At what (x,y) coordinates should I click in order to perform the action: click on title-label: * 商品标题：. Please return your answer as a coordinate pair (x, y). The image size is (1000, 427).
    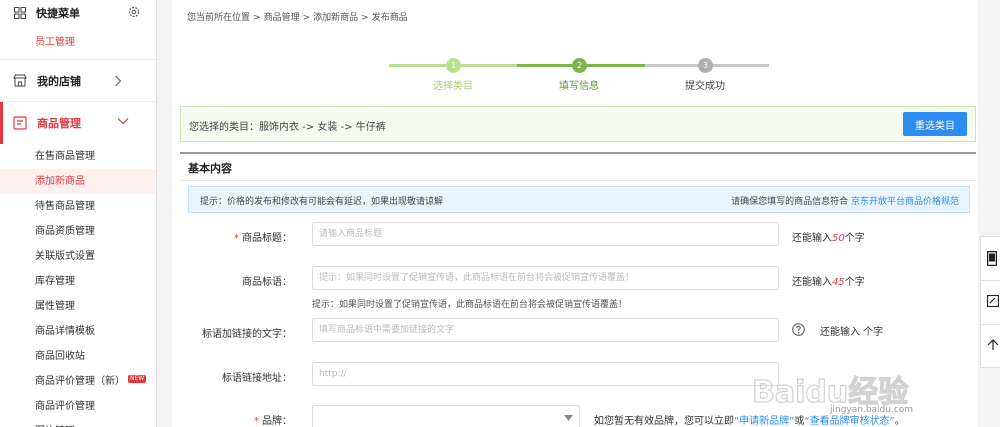
    Looking at the image, I should click on (236, 236).